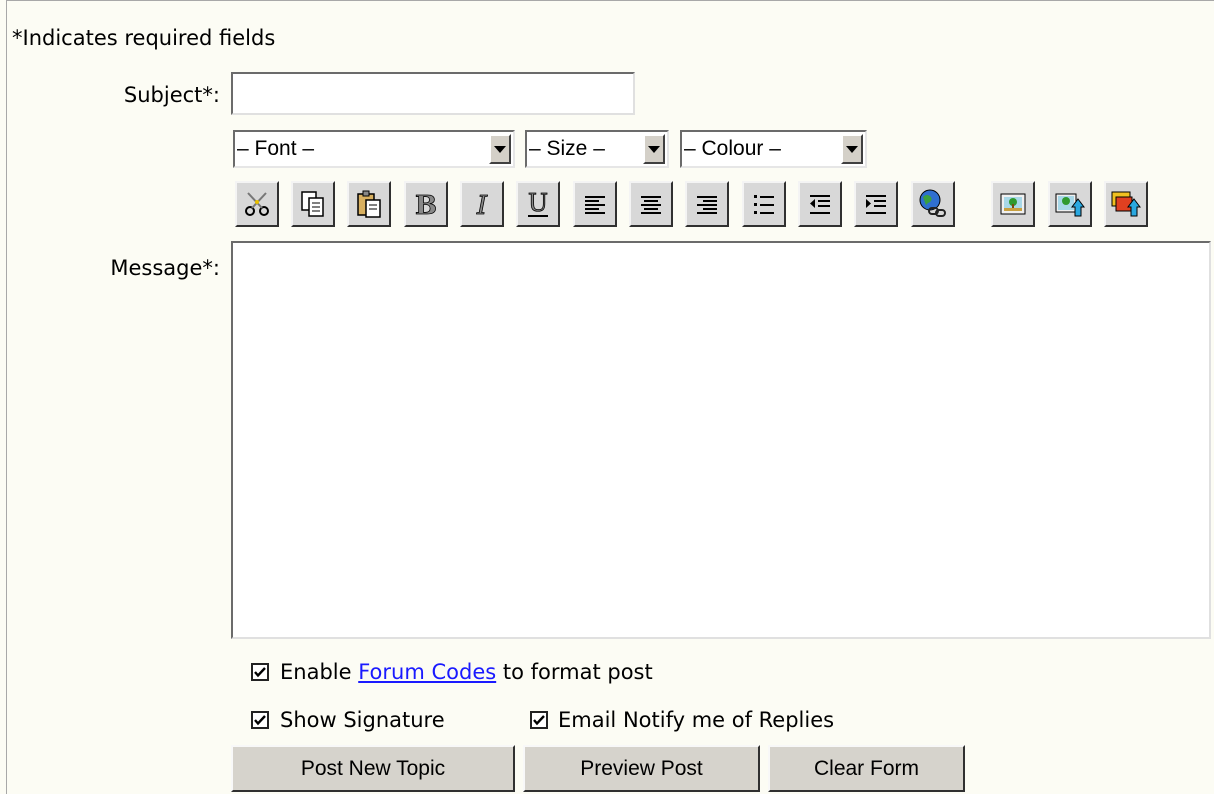 Image resolution: width=1214 pixels, height=794 pixels. Describe the element at coordinates (6, 397) in the screenshot. I see `frame-left-border` at that location.